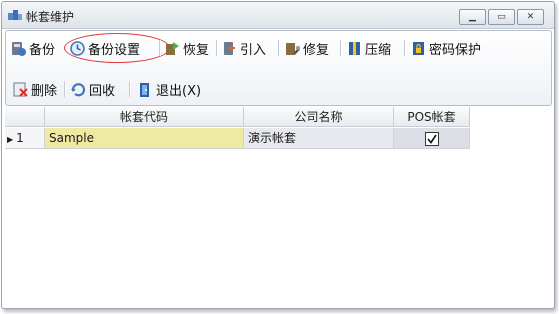 The height and width of the screenshot is (314, 559). I want to click on cell-company: 演示帐套, so click(319, 138).